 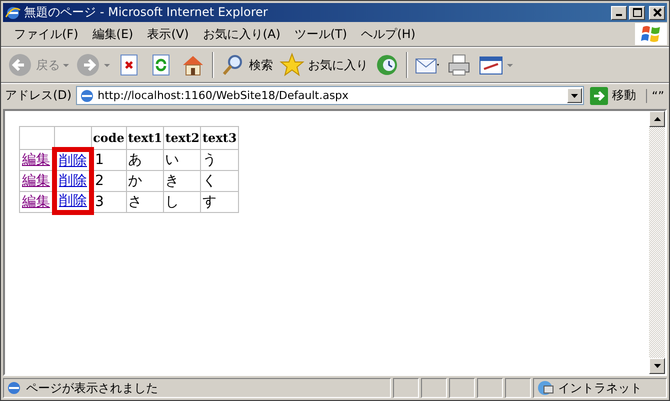 What do you see at coordinates (182, 160) in the screenshot?
I see `table-cell: い` at bounding box center [182, 160].